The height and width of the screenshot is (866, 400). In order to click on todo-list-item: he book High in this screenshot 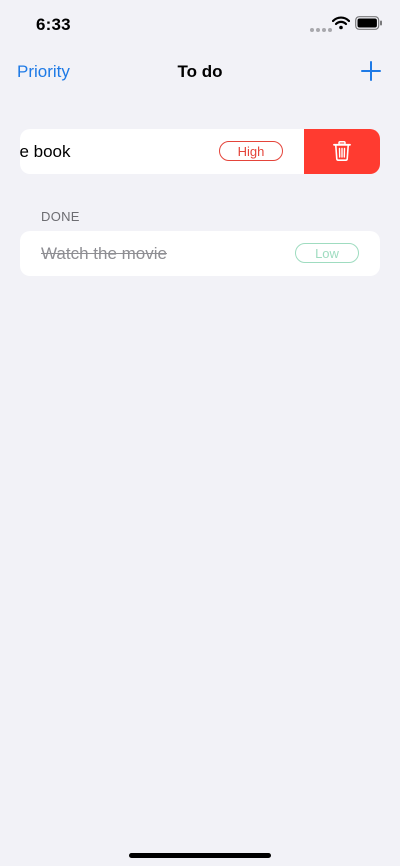, I will do `click(200, 151)`.